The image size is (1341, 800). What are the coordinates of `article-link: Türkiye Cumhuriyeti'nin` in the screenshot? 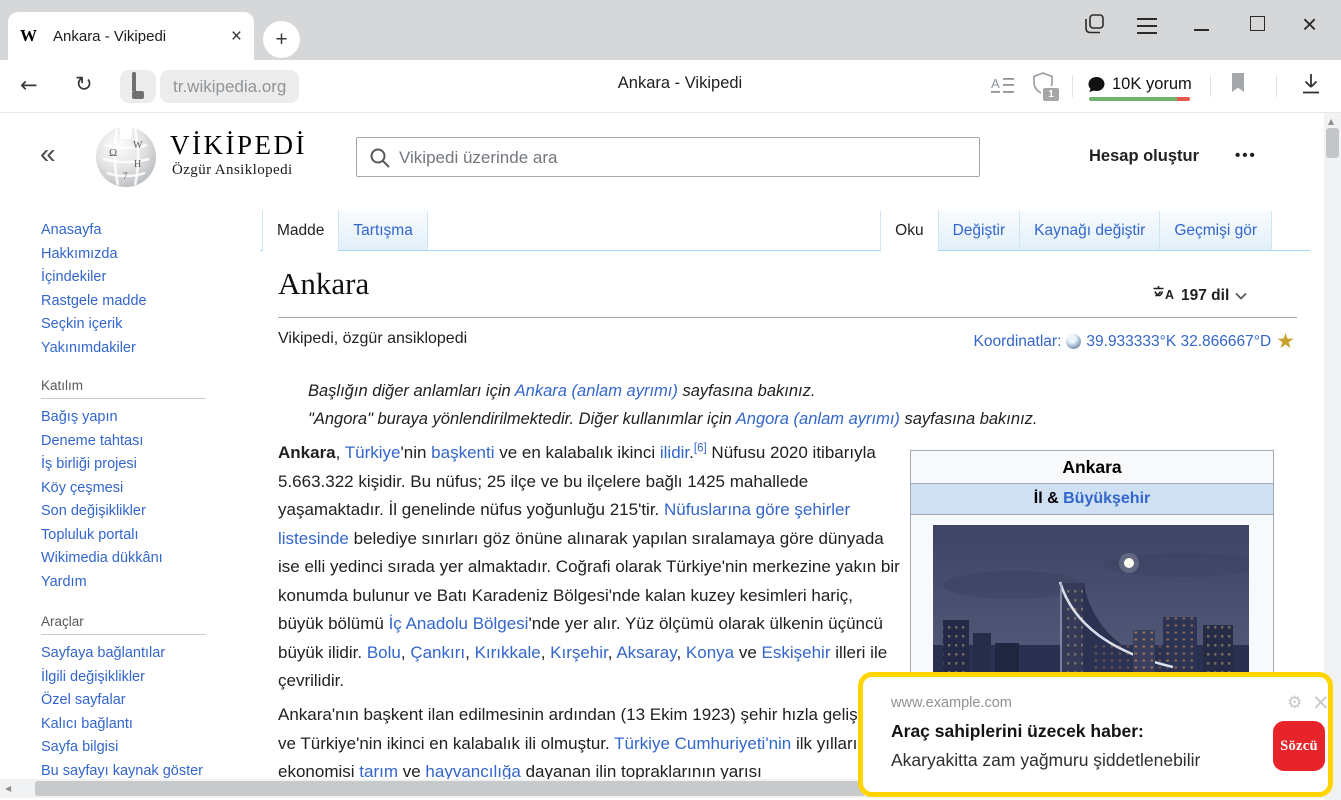 It's located at (702, 743).